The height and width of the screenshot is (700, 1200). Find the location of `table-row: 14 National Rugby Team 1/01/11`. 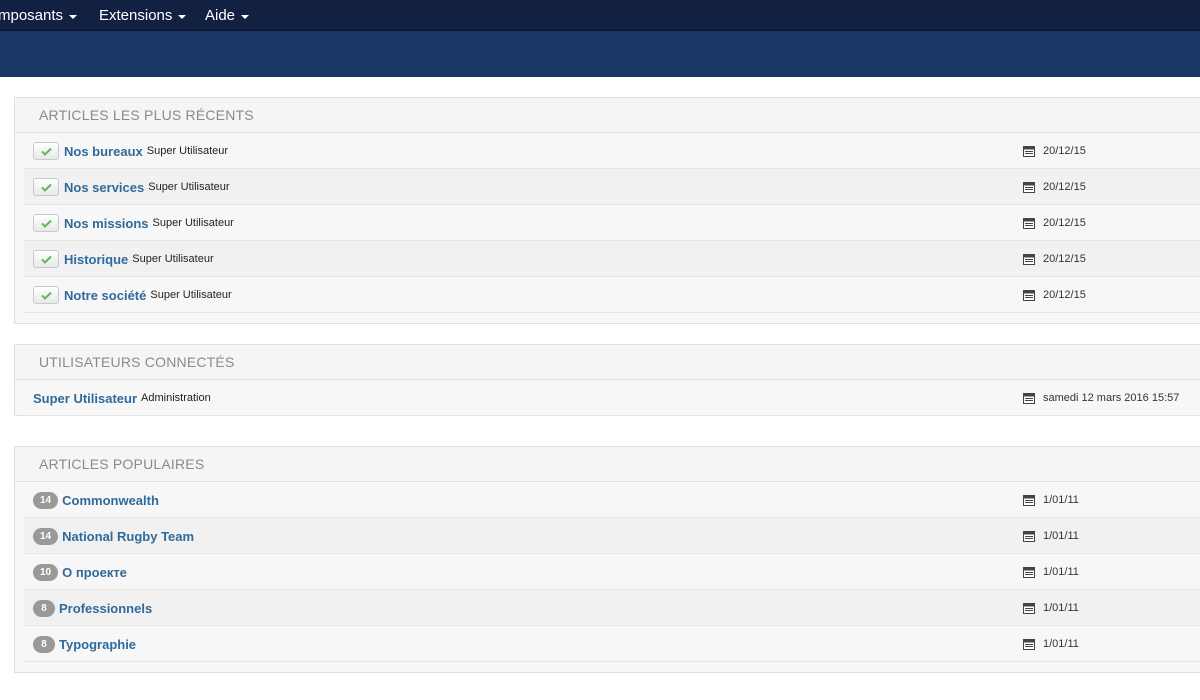

table-row: 14 National Rugby Team 1/01/11 is located at coordinates (612, 536).